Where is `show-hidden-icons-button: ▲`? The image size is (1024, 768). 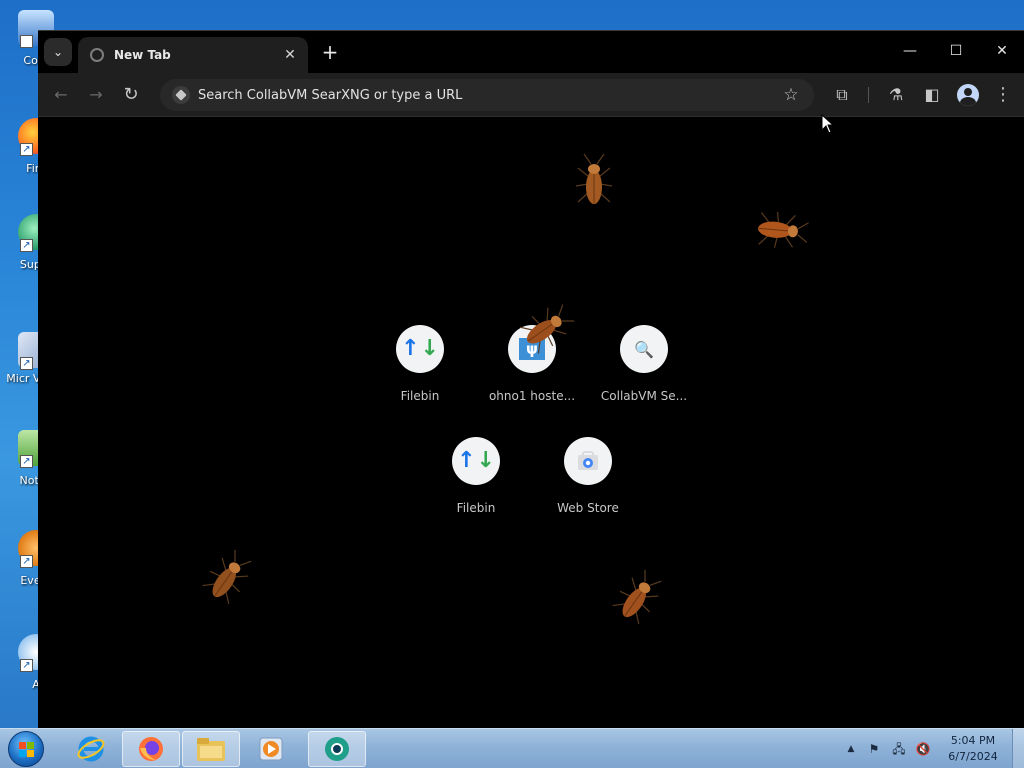 show-hidden-icons-button: ▲ is located at coordinates (851, 749).